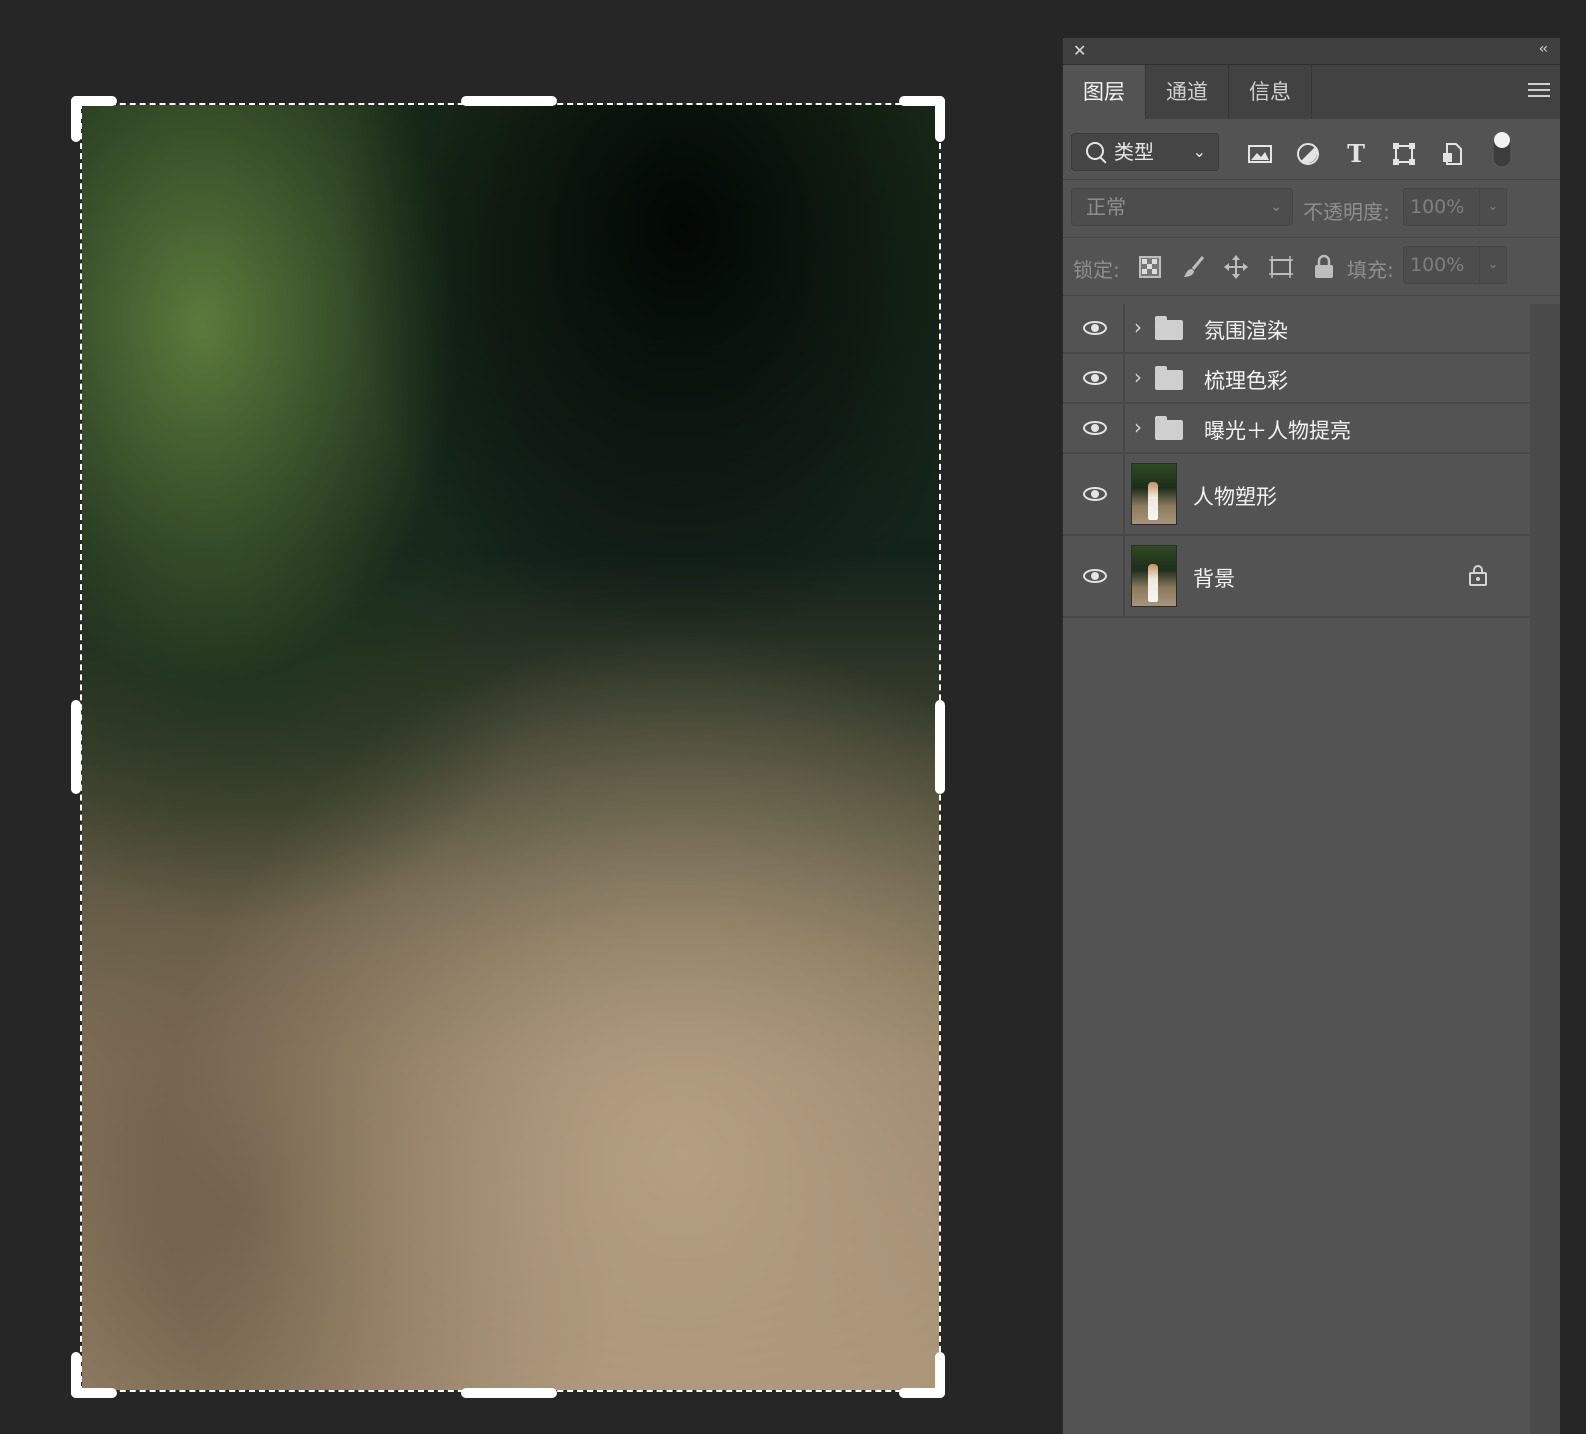 The image size is (1586, 1434). I want to click on filter-kind-dropdown: 类型 ⌄, so click(1145, 152).